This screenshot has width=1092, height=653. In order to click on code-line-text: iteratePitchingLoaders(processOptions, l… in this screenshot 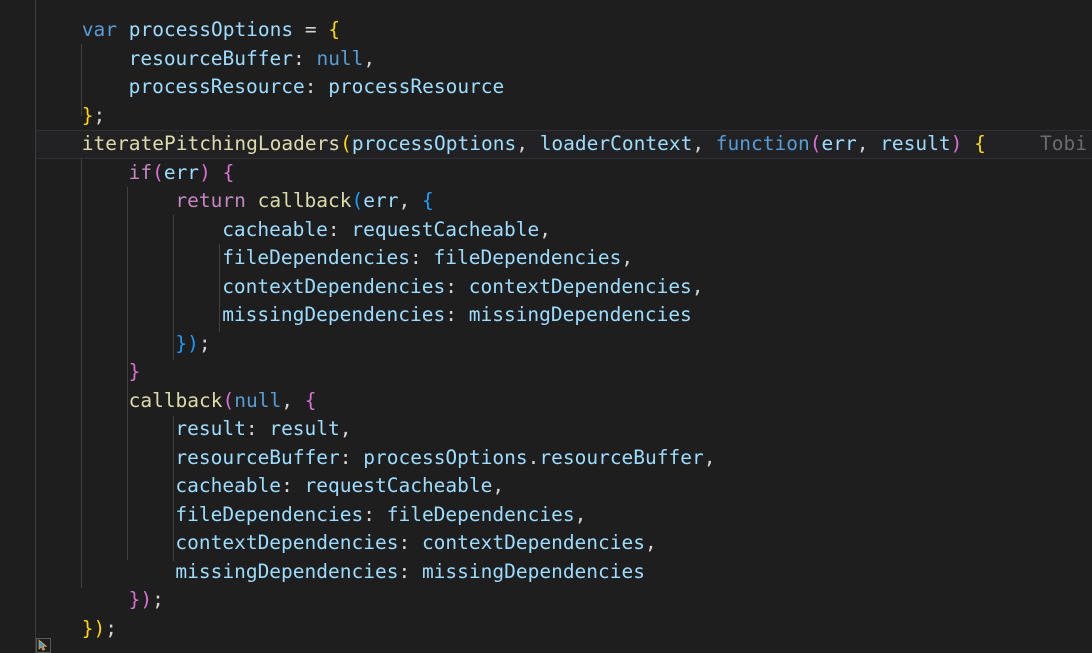, I will do `click(510, 144)`.